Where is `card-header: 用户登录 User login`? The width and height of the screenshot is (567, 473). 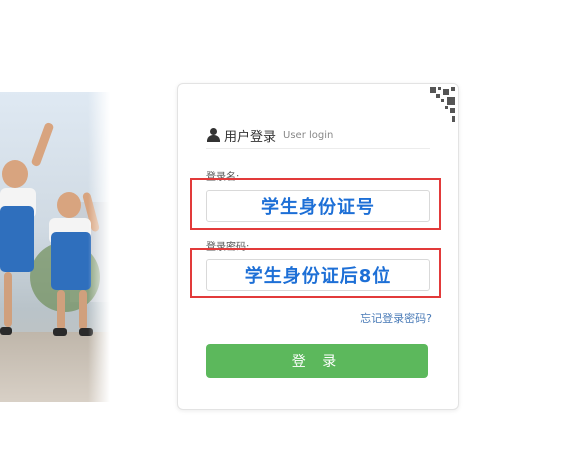 card-header: 用户登录 User login is located at coordinates (318, 135).